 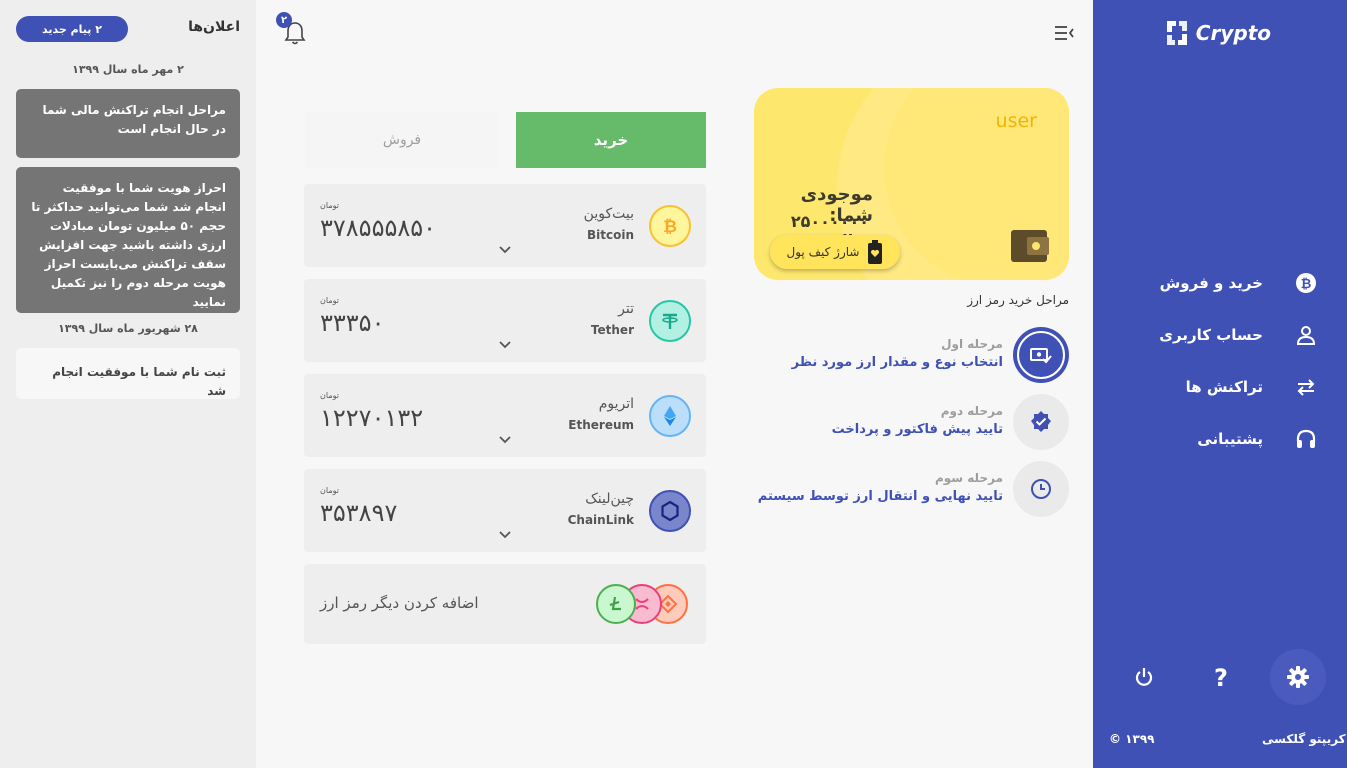 I want to click on step-description: انتخاب نوع و مقدار ارز مورد نظر, so click(x=897, y=362).